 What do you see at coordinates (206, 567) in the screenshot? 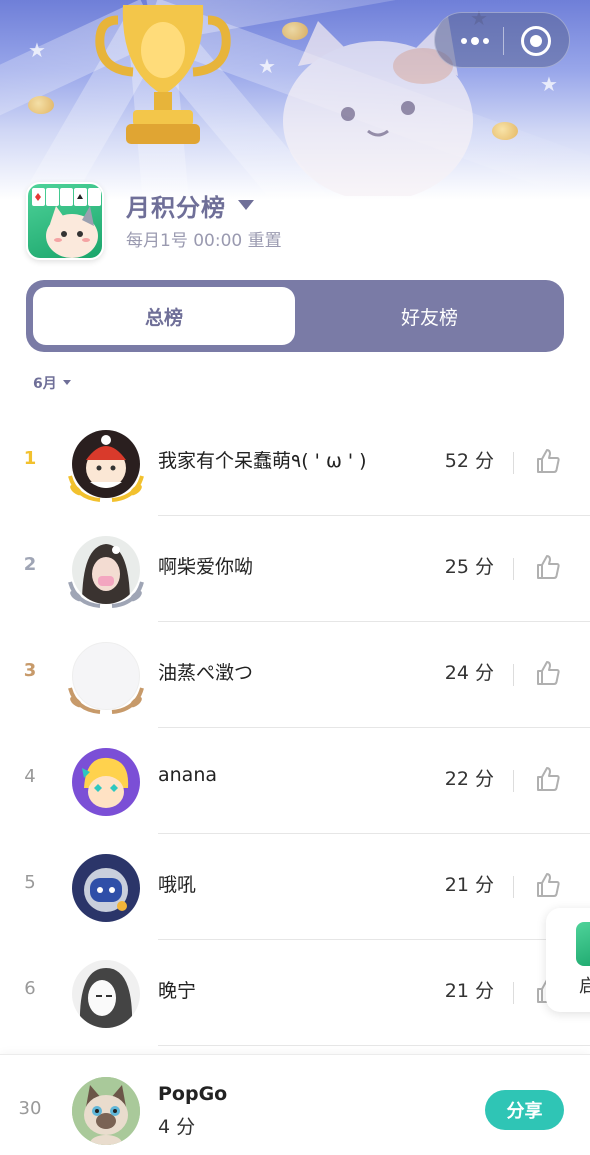
I see `player-nickname: 啊柴爱你呦` at bounding box center [206, 567].